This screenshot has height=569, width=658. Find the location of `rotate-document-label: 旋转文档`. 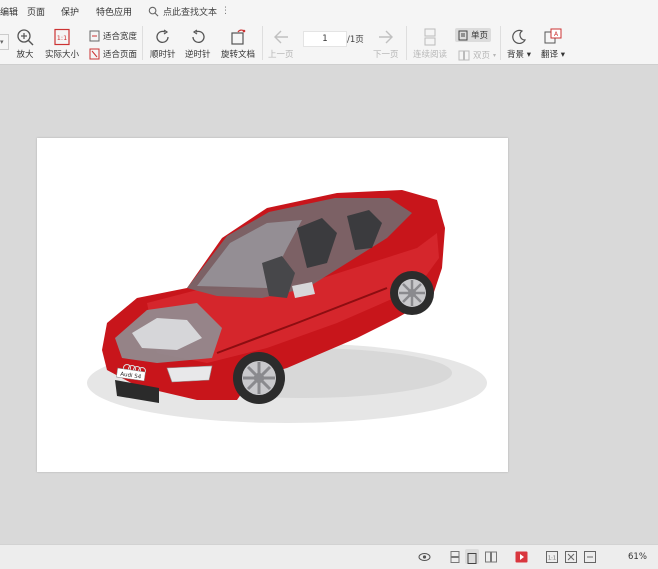

rotate-document-label: 旋转文档 is located at coordinates (238, 55).